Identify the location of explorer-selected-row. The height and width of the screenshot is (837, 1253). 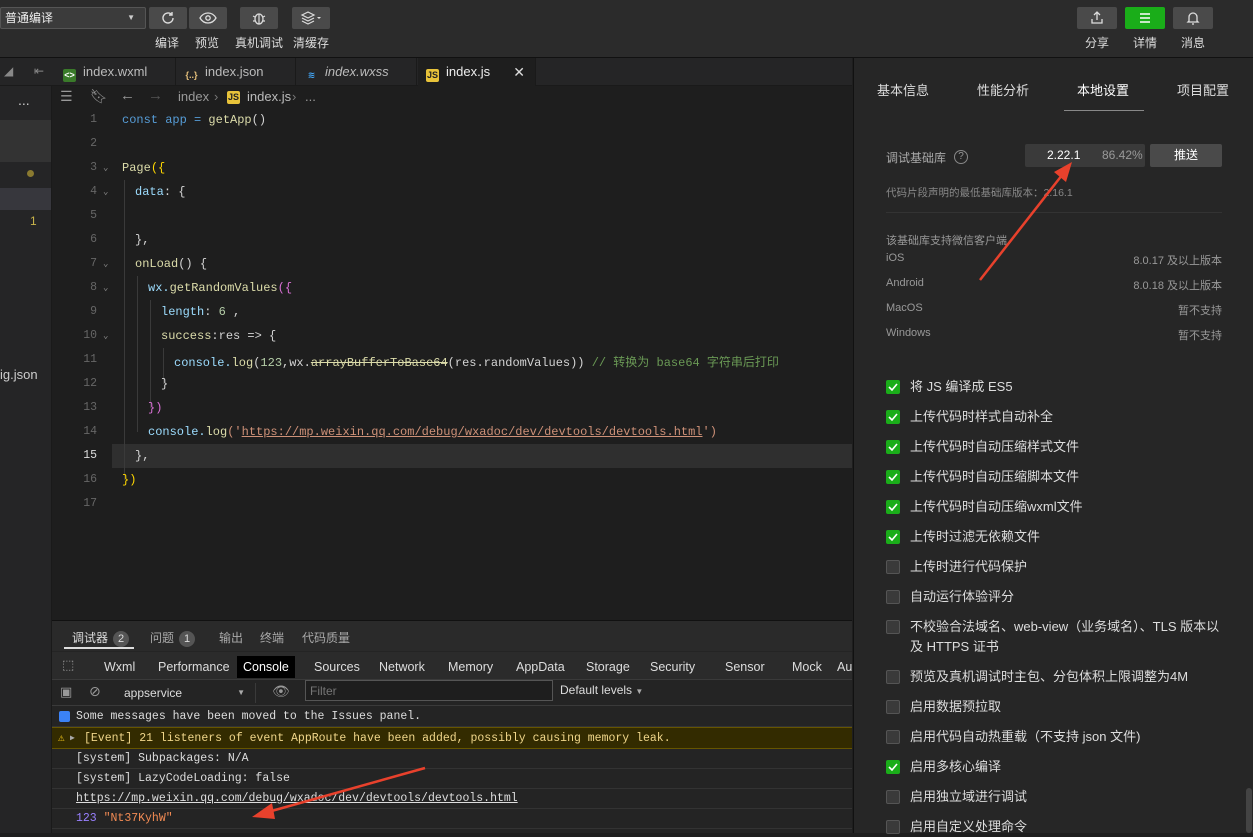
(25, 141).